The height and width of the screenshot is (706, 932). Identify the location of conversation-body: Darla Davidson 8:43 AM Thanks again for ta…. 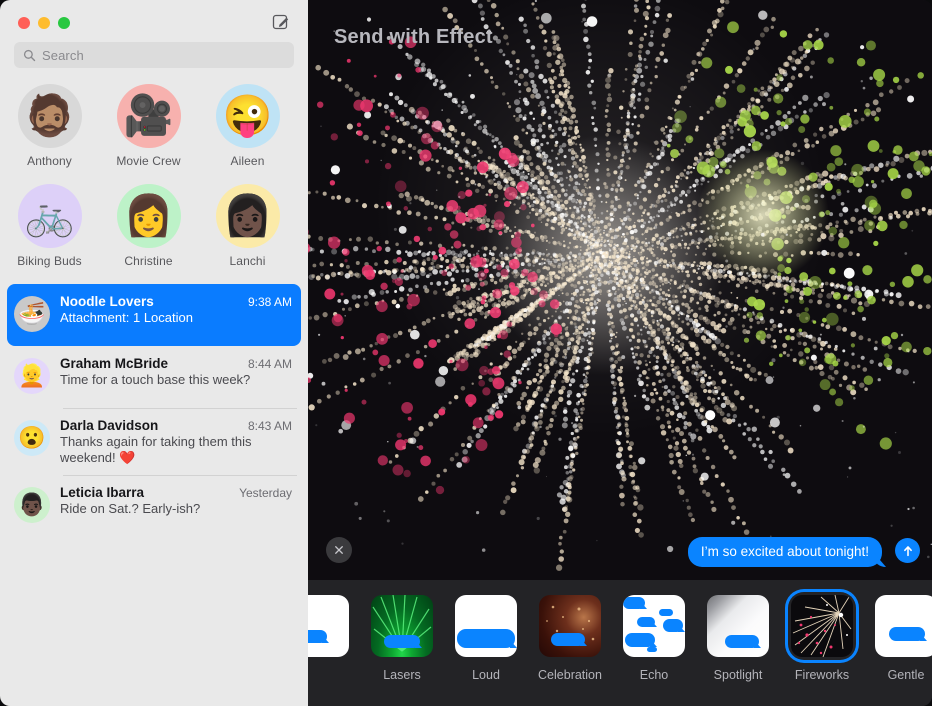
(176, 441).